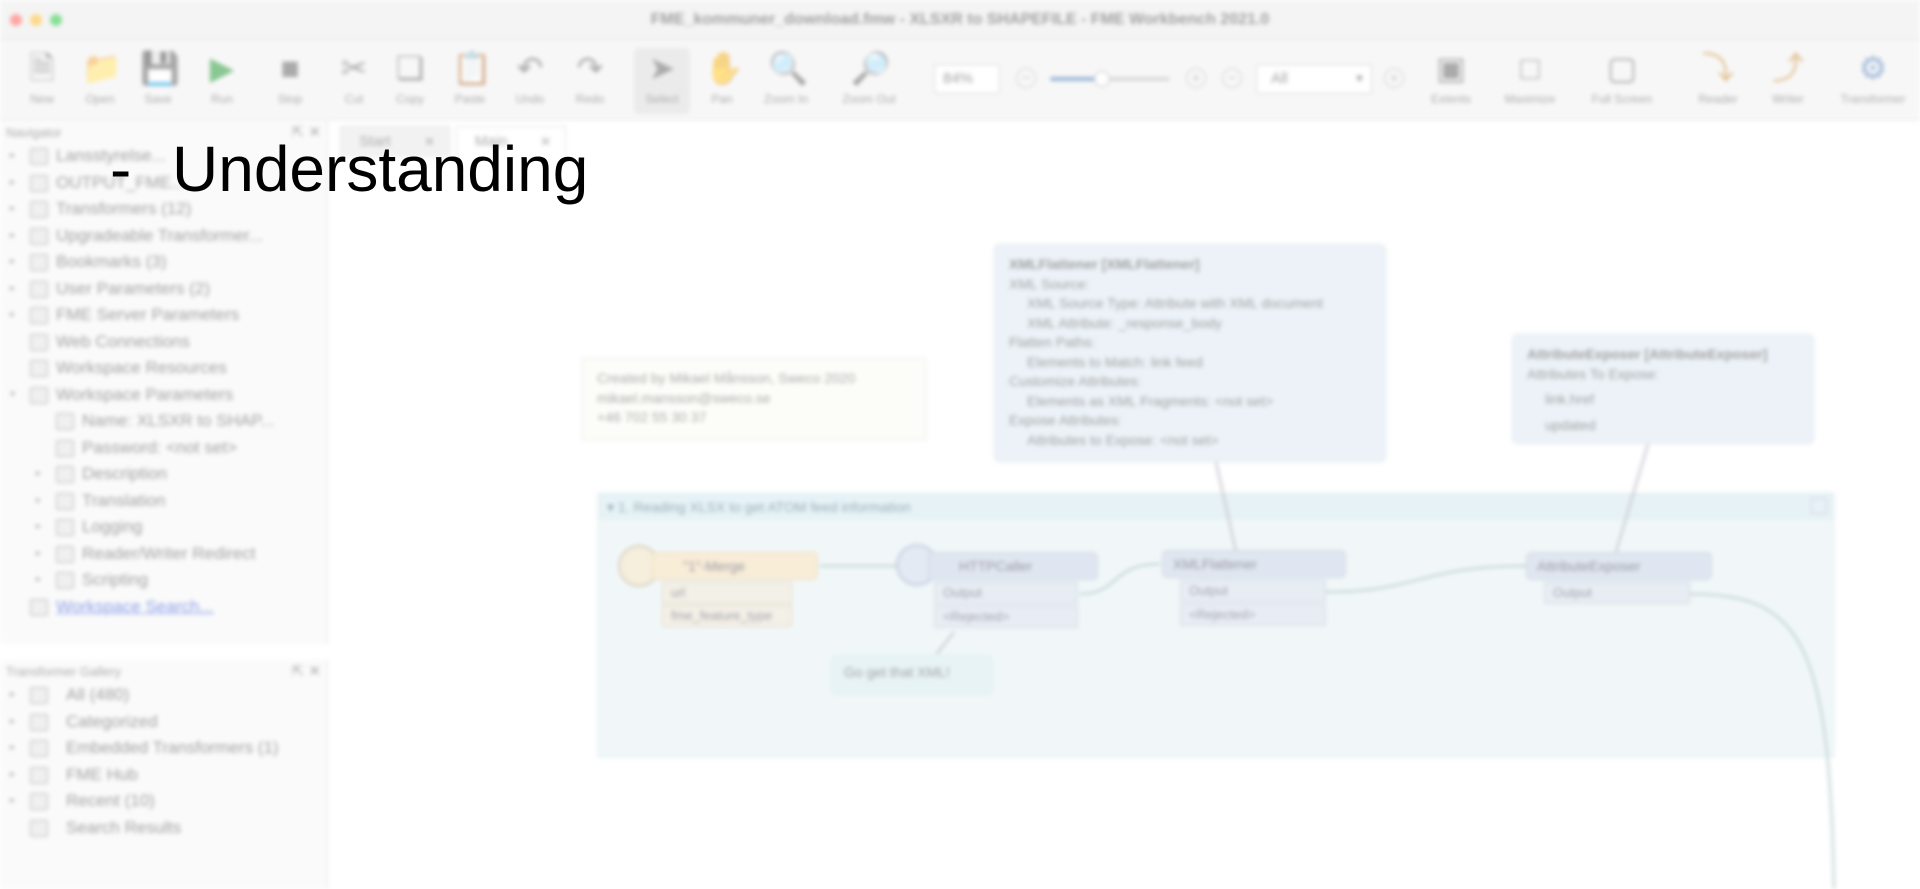  What do you see at coordinates (380, 169) in the screenshot?
I see `heading-text: Understanding` at bounding box center [380, 169].